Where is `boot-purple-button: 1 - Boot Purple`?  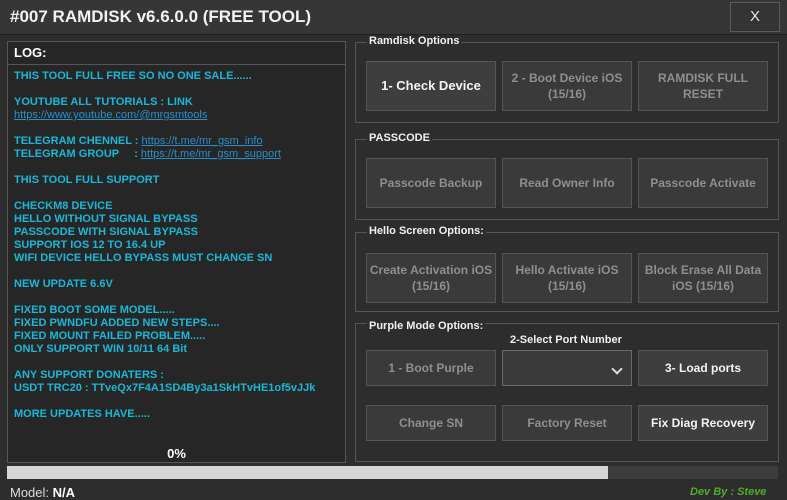 boot-purple-button: 1 - Boot Purple is located at coordinates (431, 368).